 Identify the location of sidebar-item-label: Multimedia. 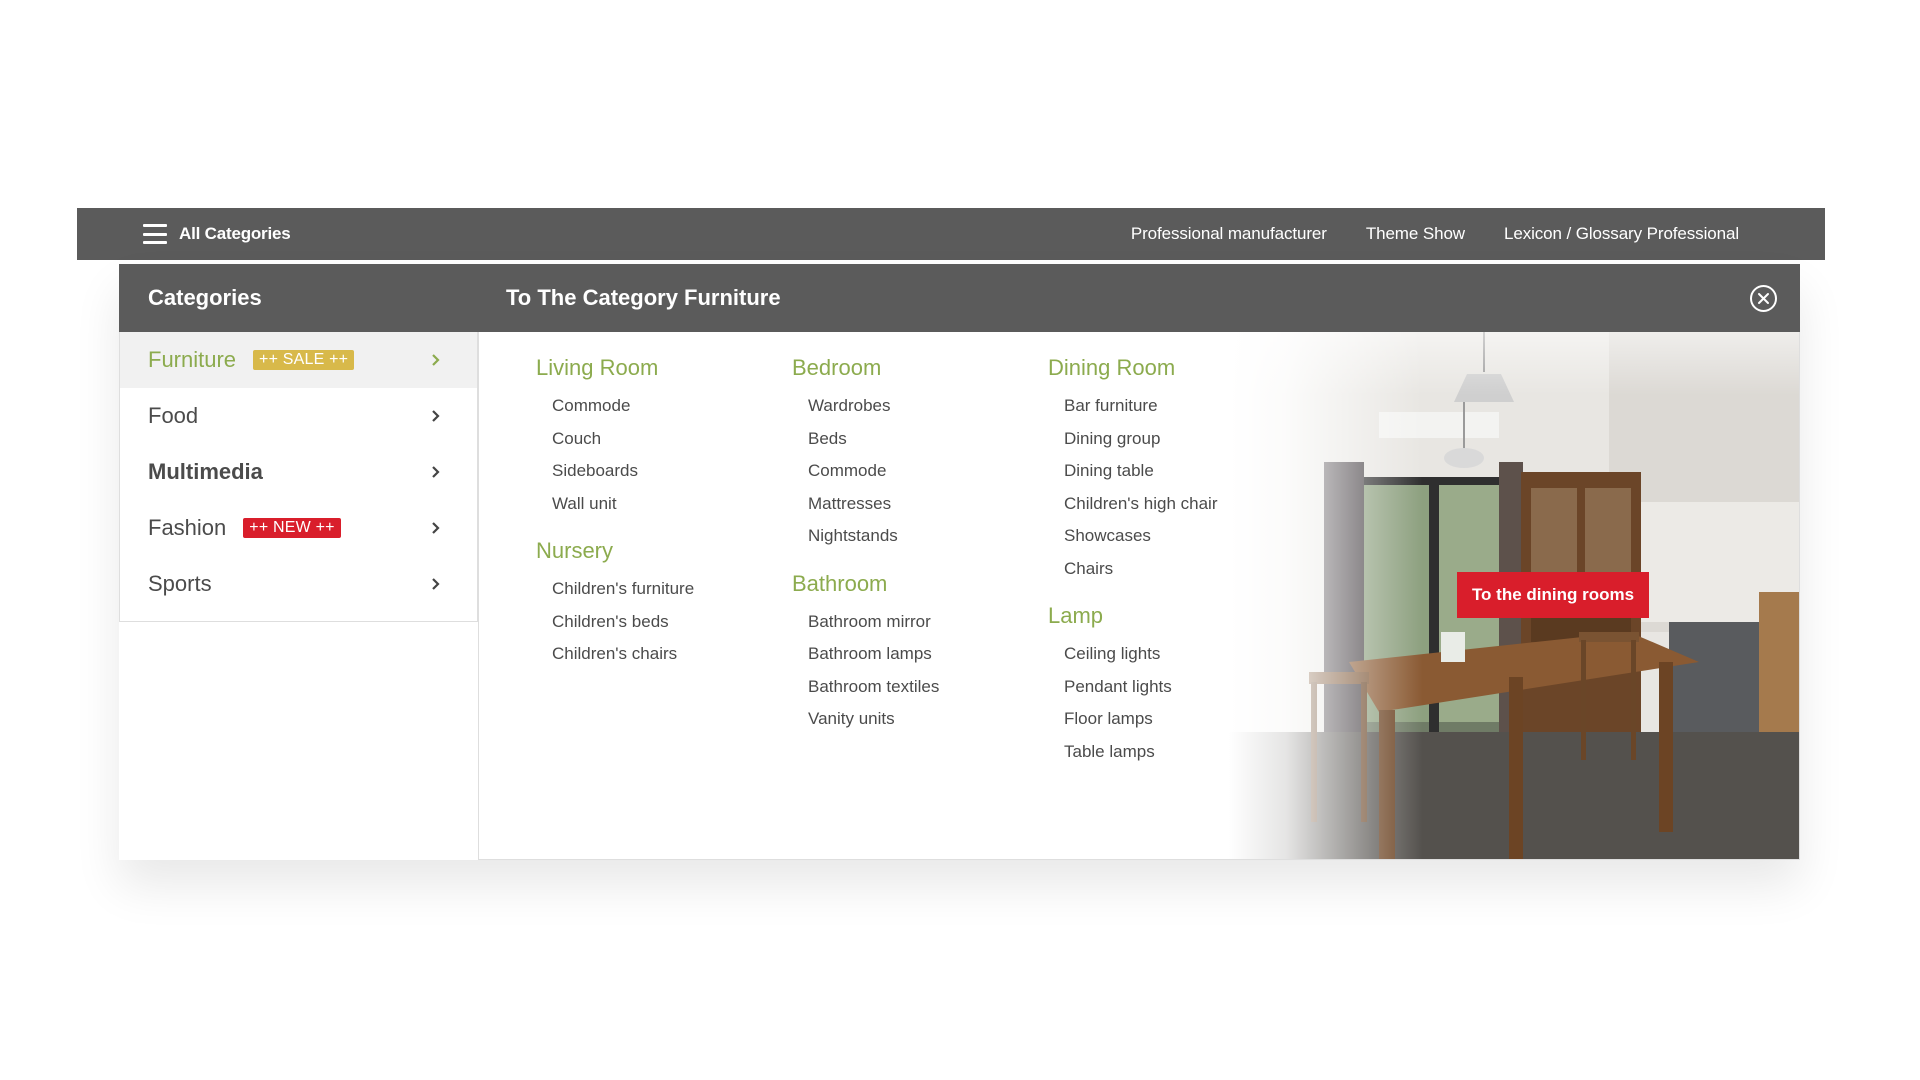
(205, 471).